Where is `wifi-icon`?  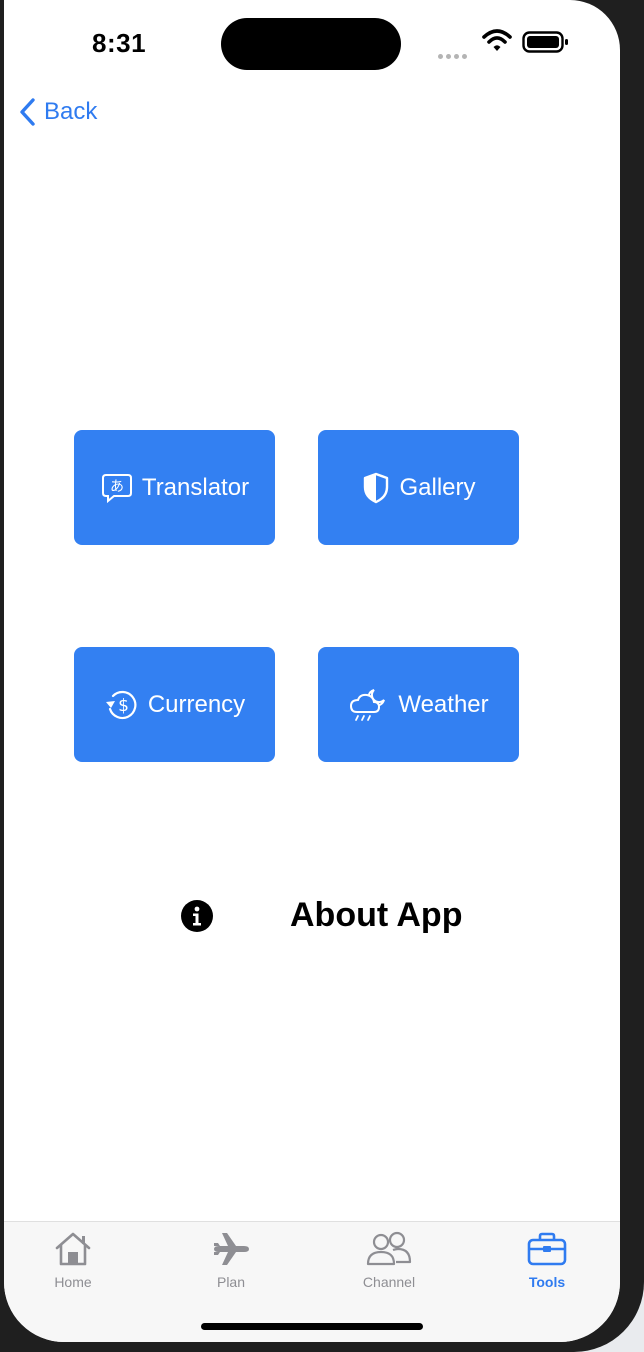 wifi-icon is located at coordinates (497, 40).